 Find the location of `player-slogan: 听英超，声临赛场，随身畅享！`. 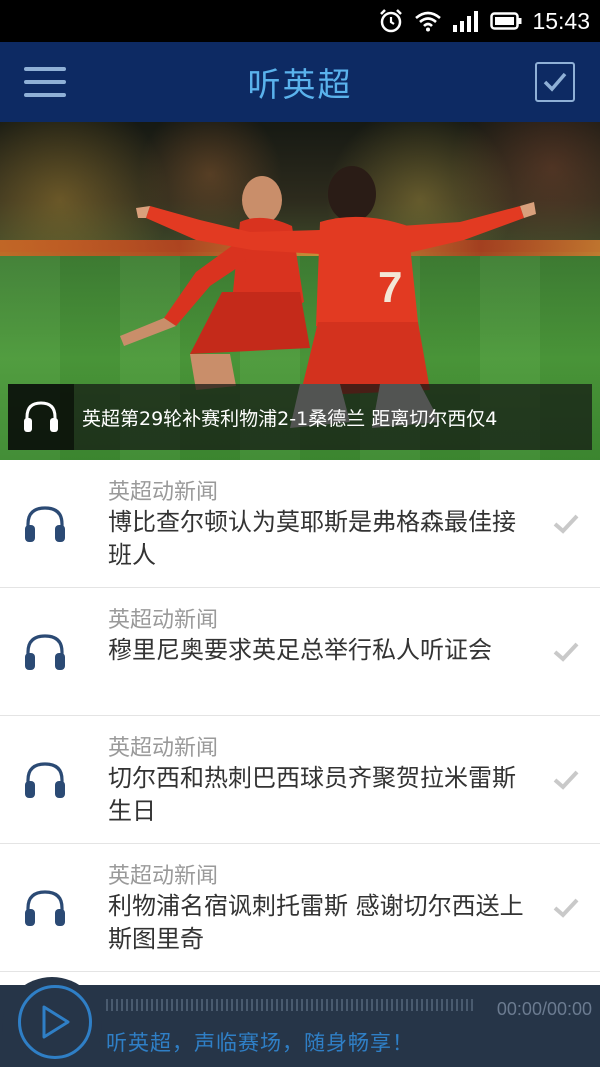

player-slogan: 听英超，声临赛场，随身畅享！ is located at coordinates (260, 1043).